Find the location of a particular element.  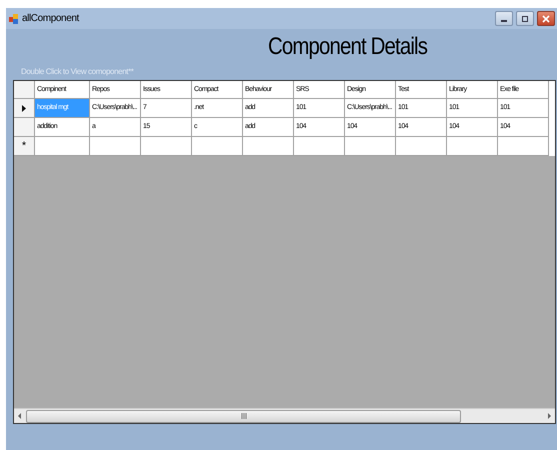

scroll-right-icon is located at coordinates (549, 416).